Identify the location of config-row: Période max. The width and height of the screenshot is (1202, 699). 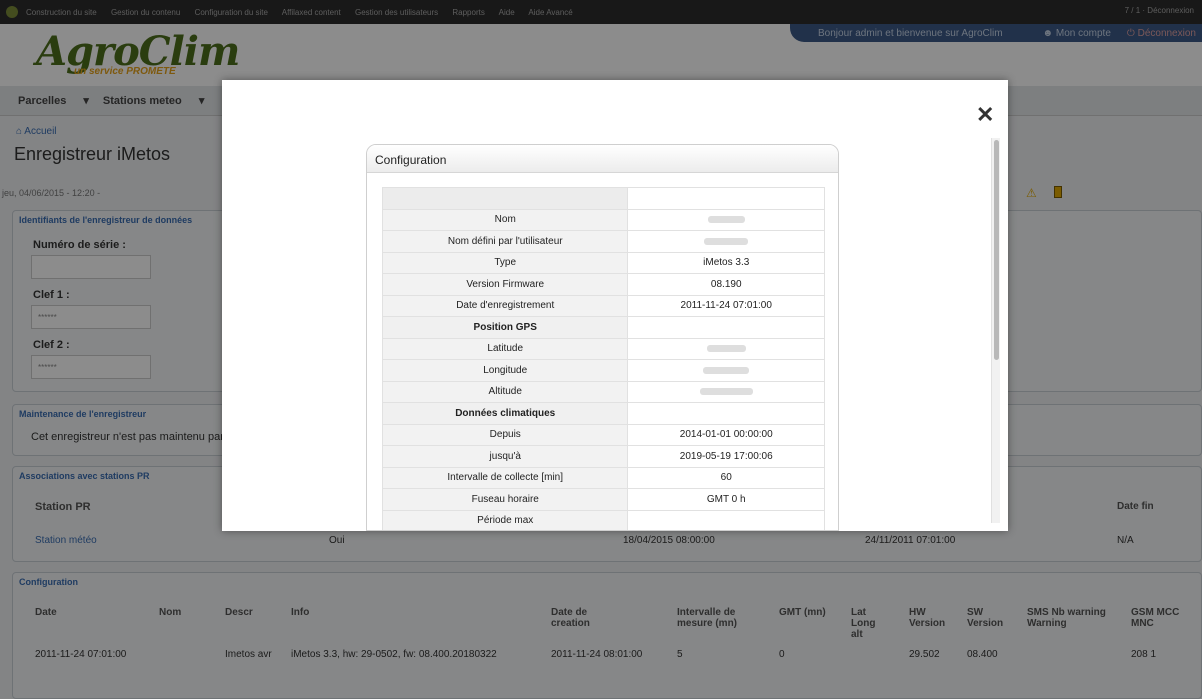
(603, 519).